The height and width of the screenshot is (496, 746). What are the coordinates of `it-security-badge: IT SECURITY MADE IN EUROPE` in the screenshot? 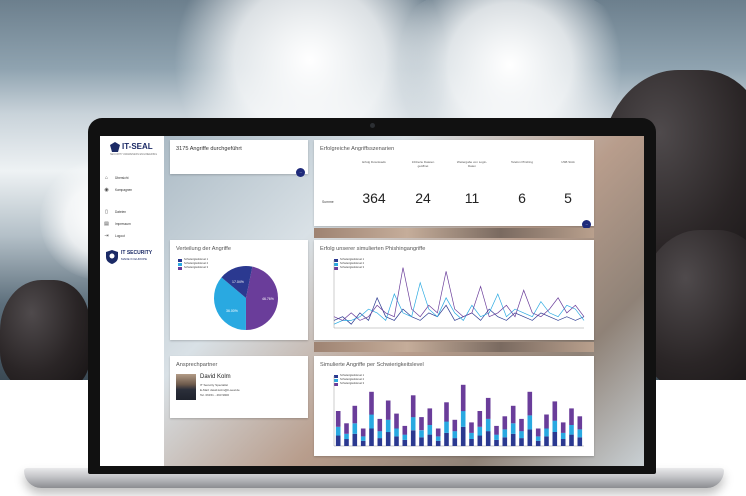 It's located at (133, 259).